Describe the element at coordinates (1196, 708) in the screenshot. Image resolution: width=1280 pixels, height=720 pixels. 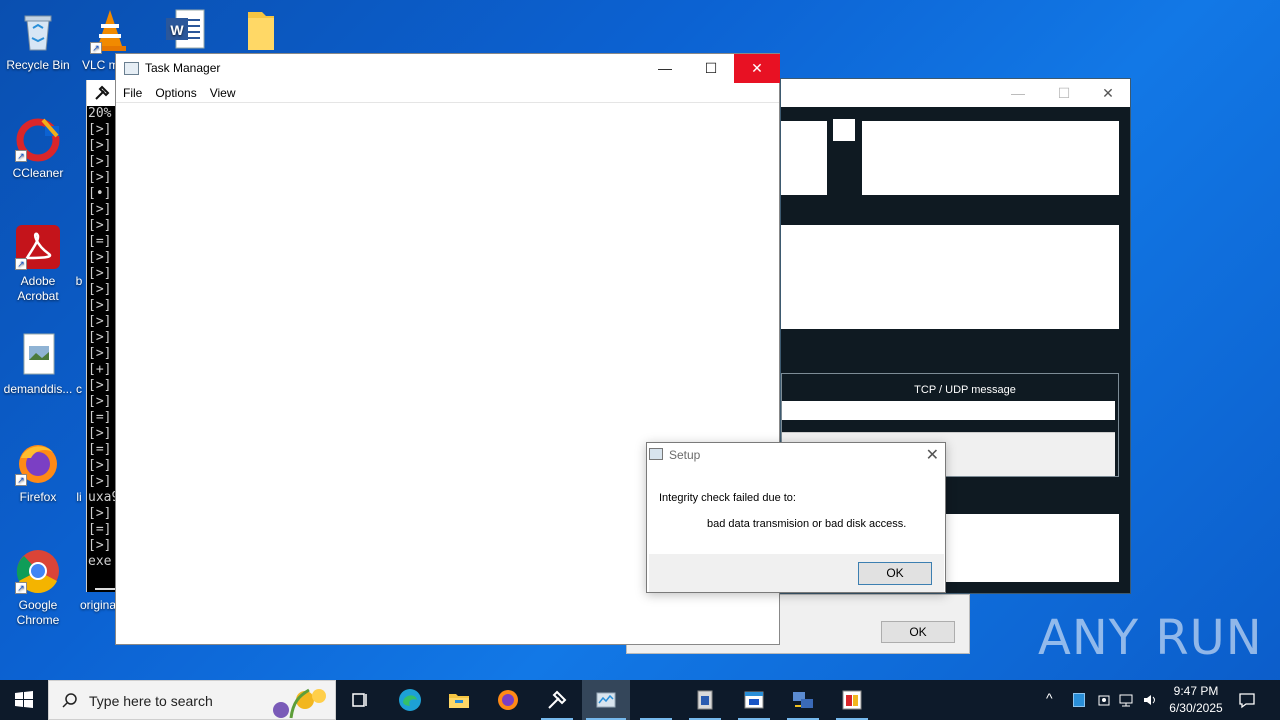
I see `clock-date: 6/30/2025` at that location.